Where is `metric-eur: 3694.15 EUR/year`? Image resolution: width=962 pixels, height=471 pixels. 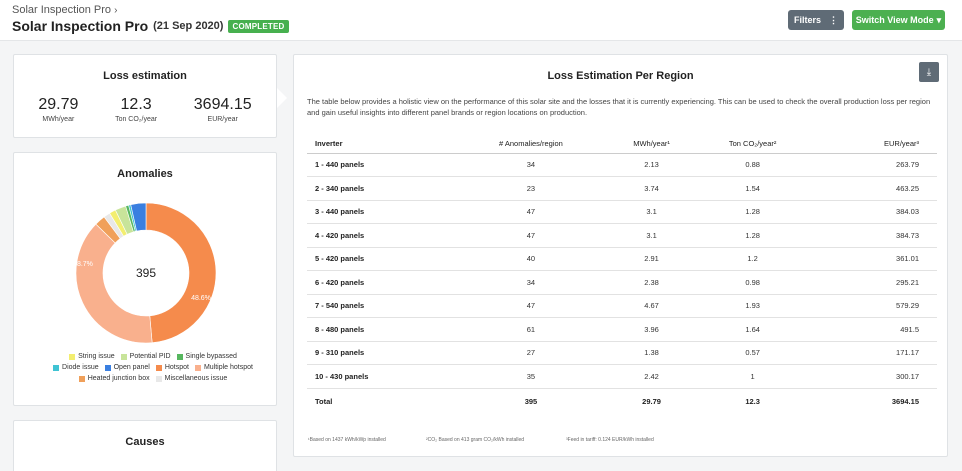
metric-eur: 3694.15 EUR/year is located at coordinates (223, 109).